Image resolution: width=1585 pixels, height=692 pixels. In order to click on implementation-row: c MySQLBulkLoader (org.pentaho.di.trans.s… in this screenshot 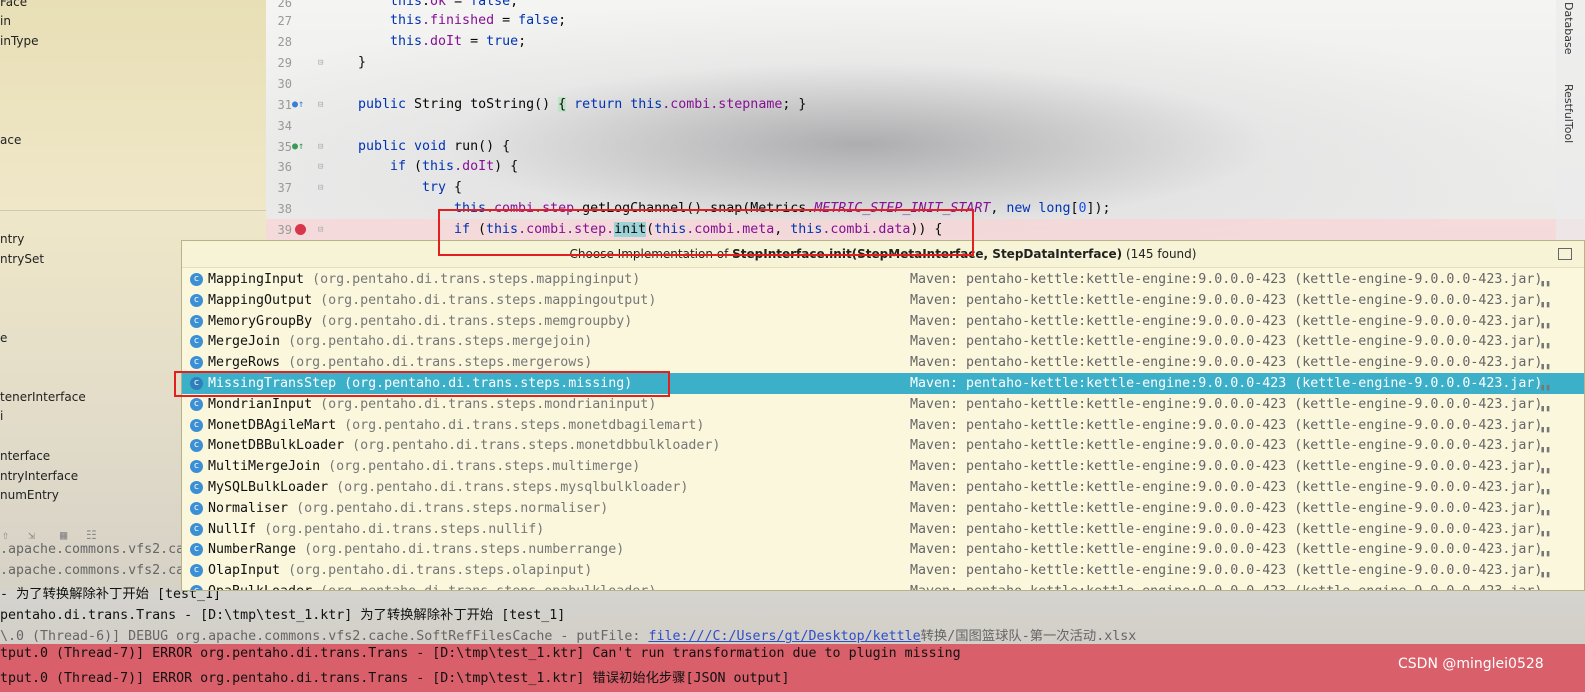, I will do `click(883, 487)`.